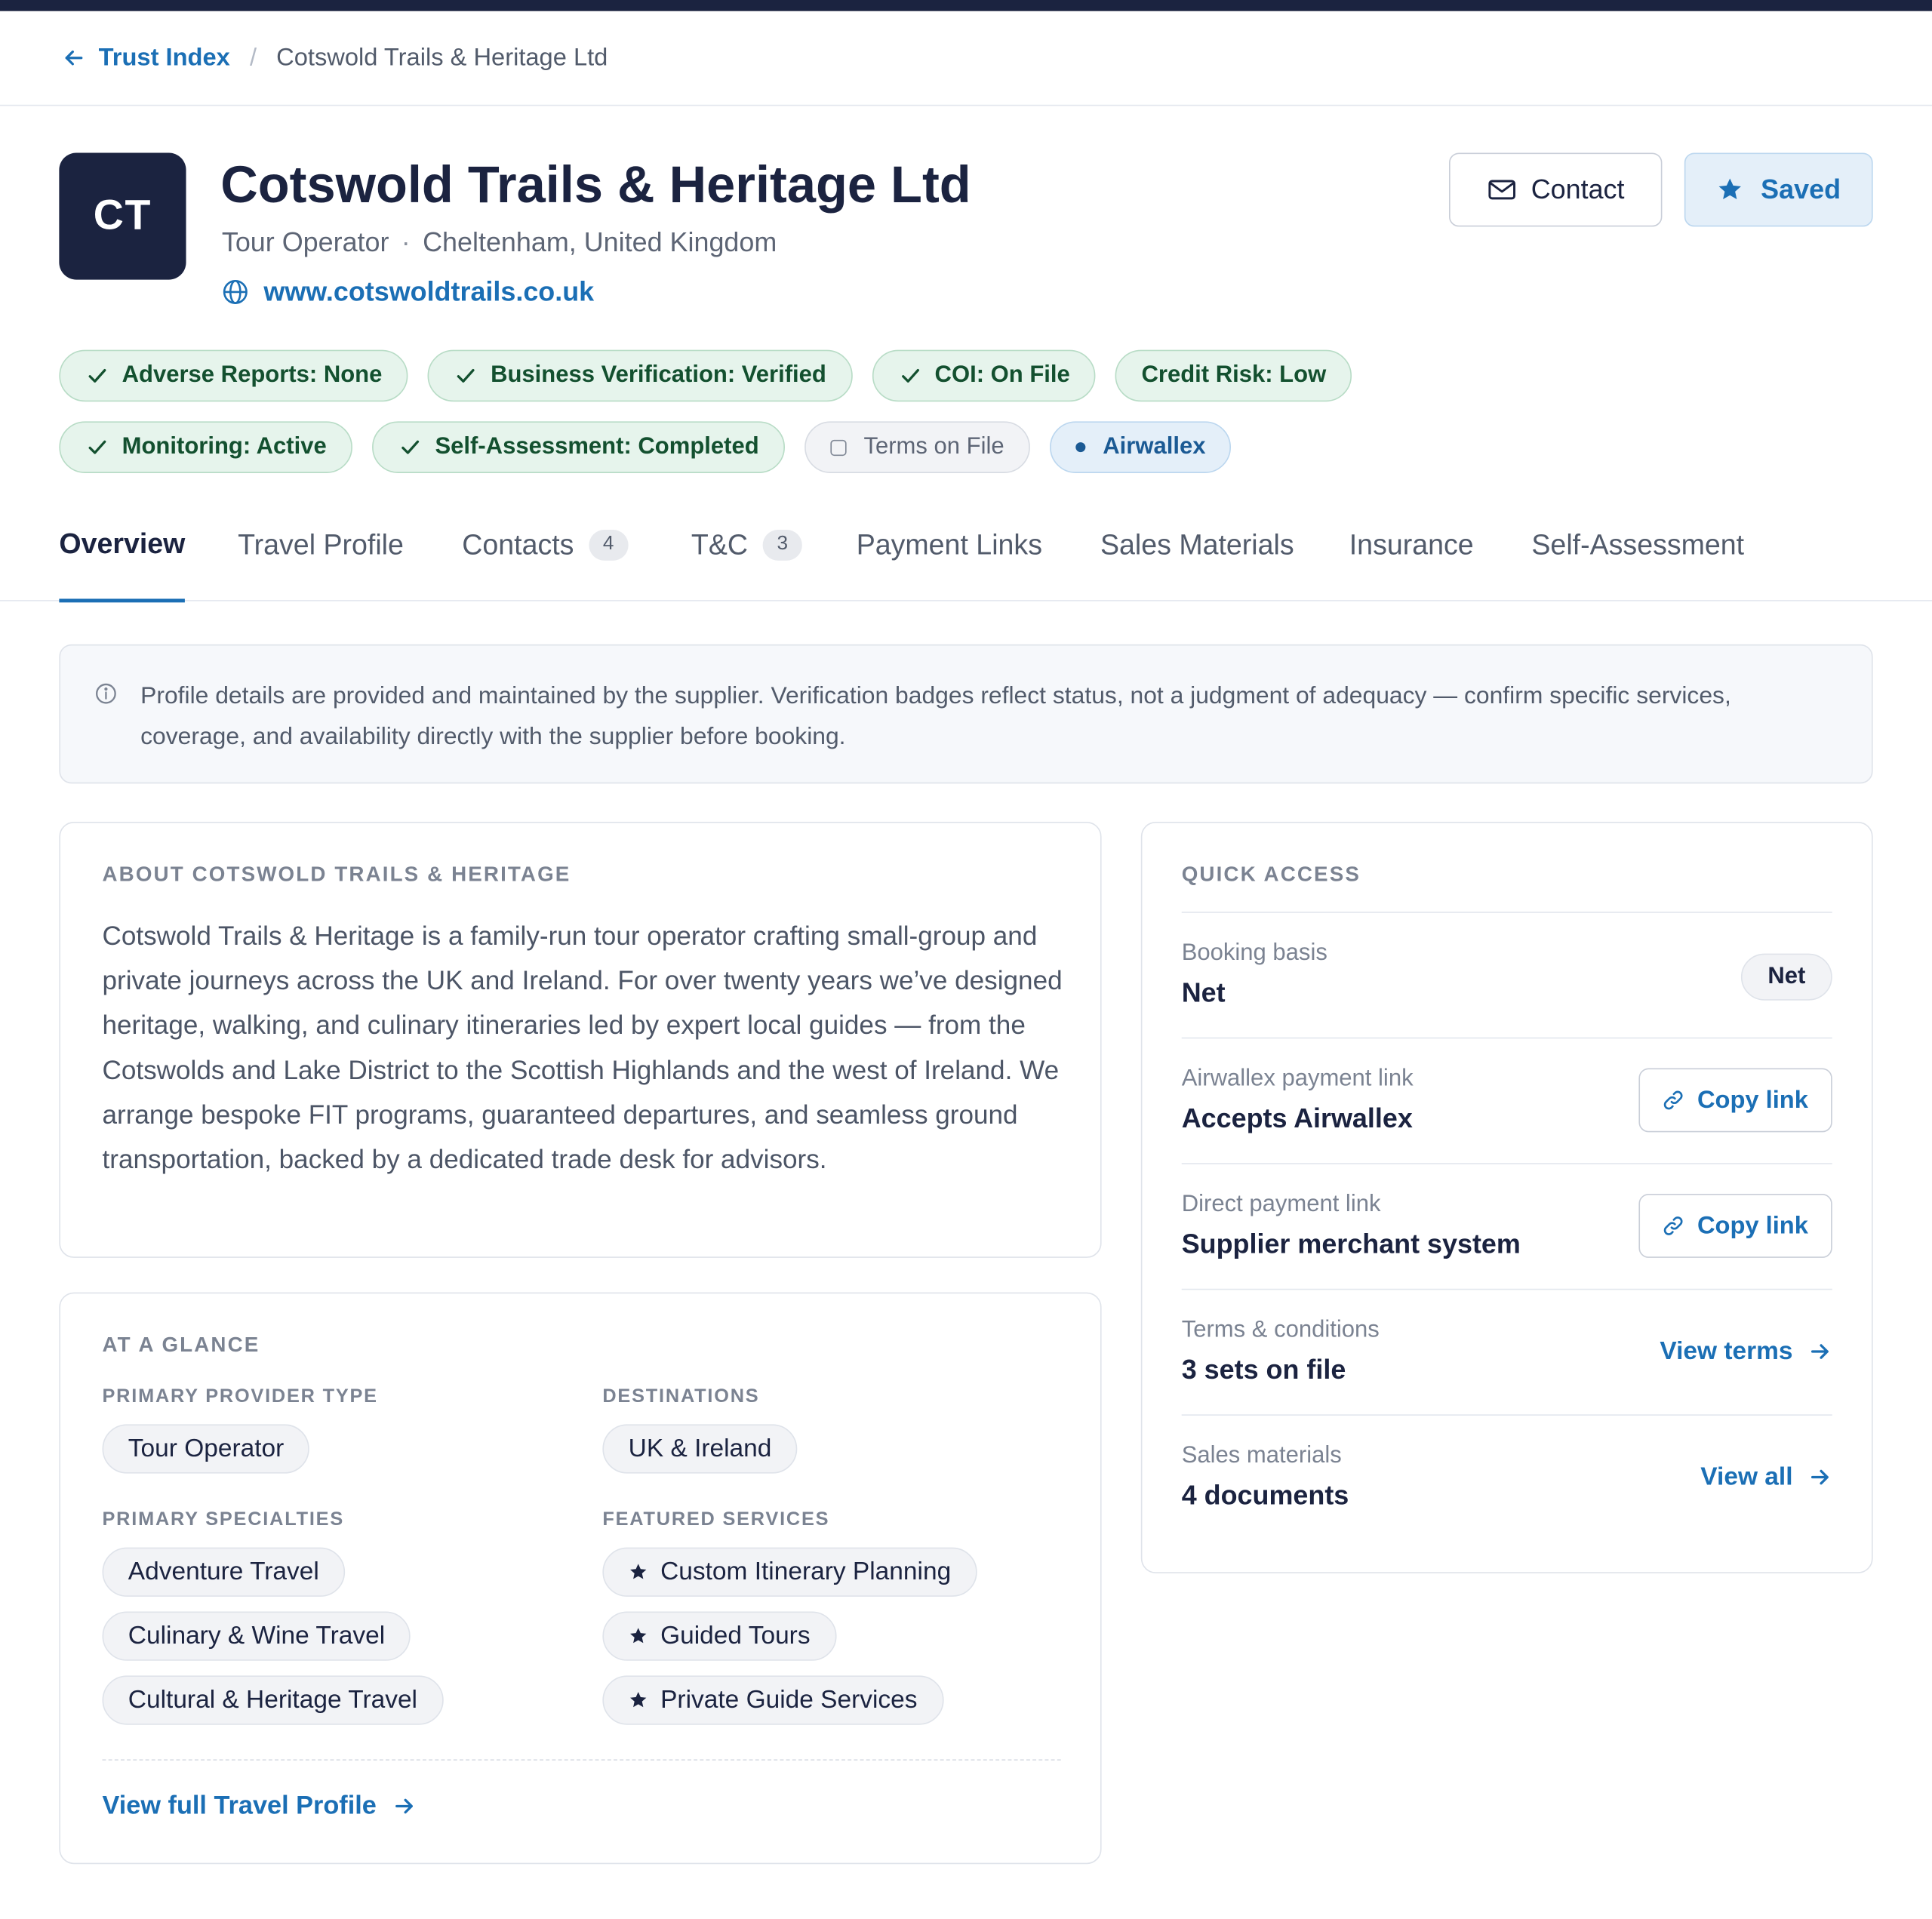  Describe the element at coordinates (581, 1760) in the screenshot. I see `glance-divider` at that location.